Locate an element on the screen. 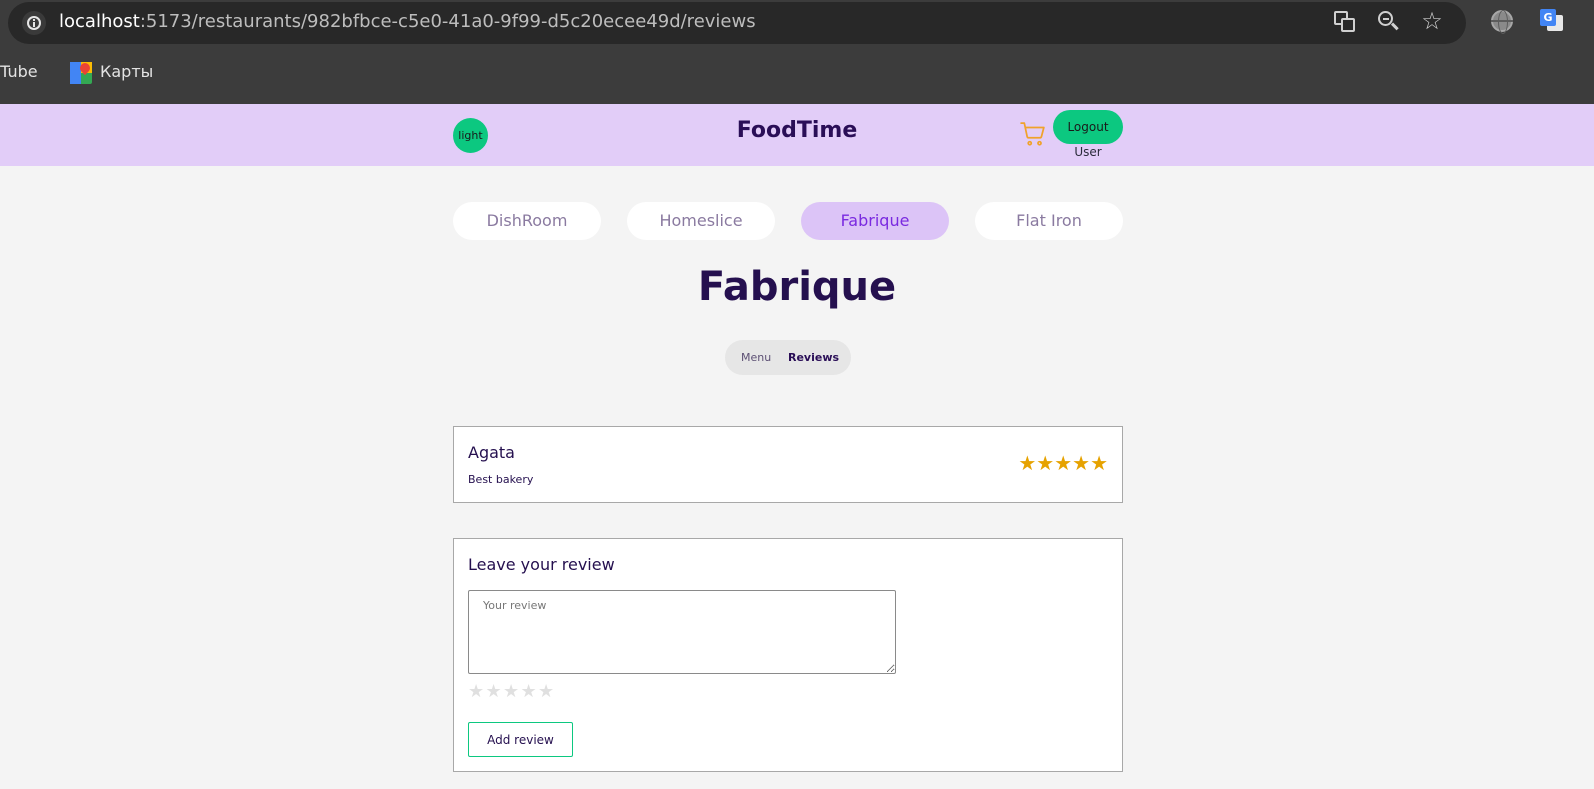 Image resolution: width=1594 pixels, height=789 pixels. review-rating-stars: ★★★★★ is located at coordinates (1063, 463).